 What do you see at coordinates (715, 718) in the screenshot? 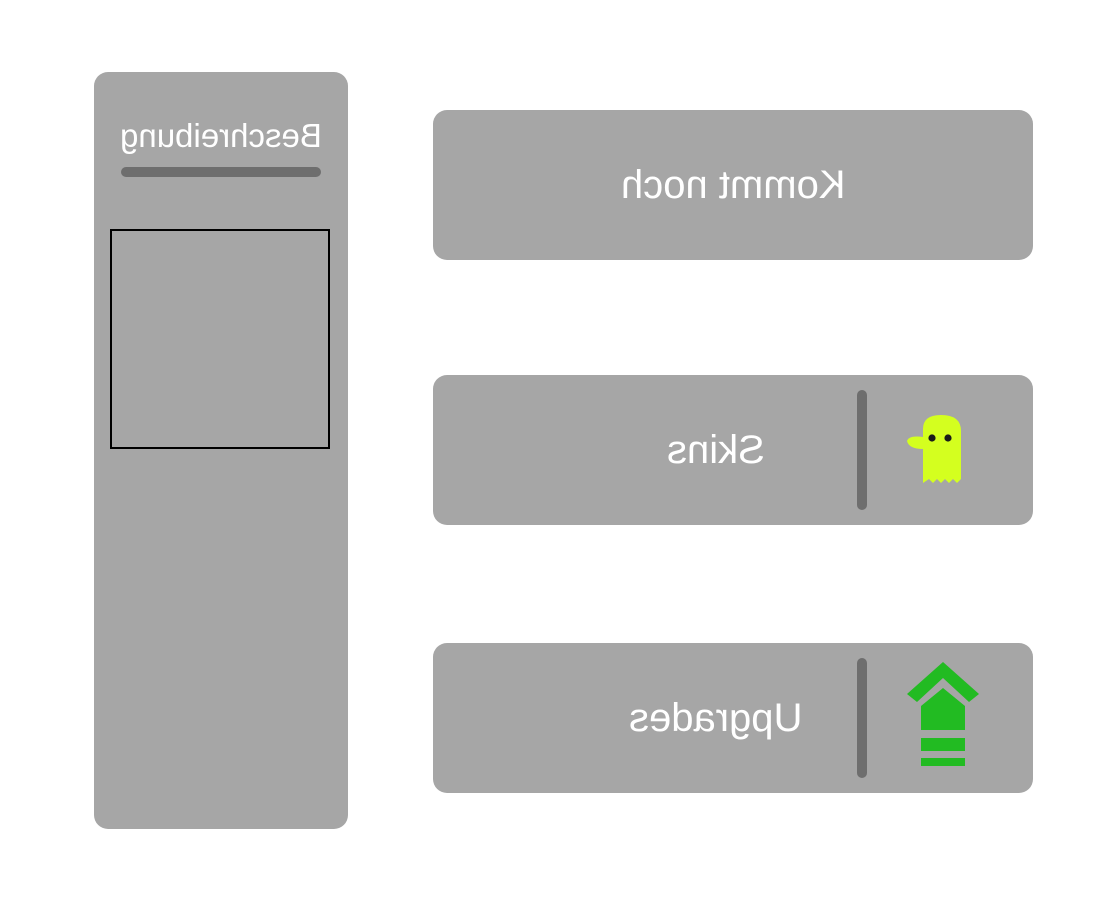
I see `upgrades-label: Upgrades` at bounding box center [715, 718].